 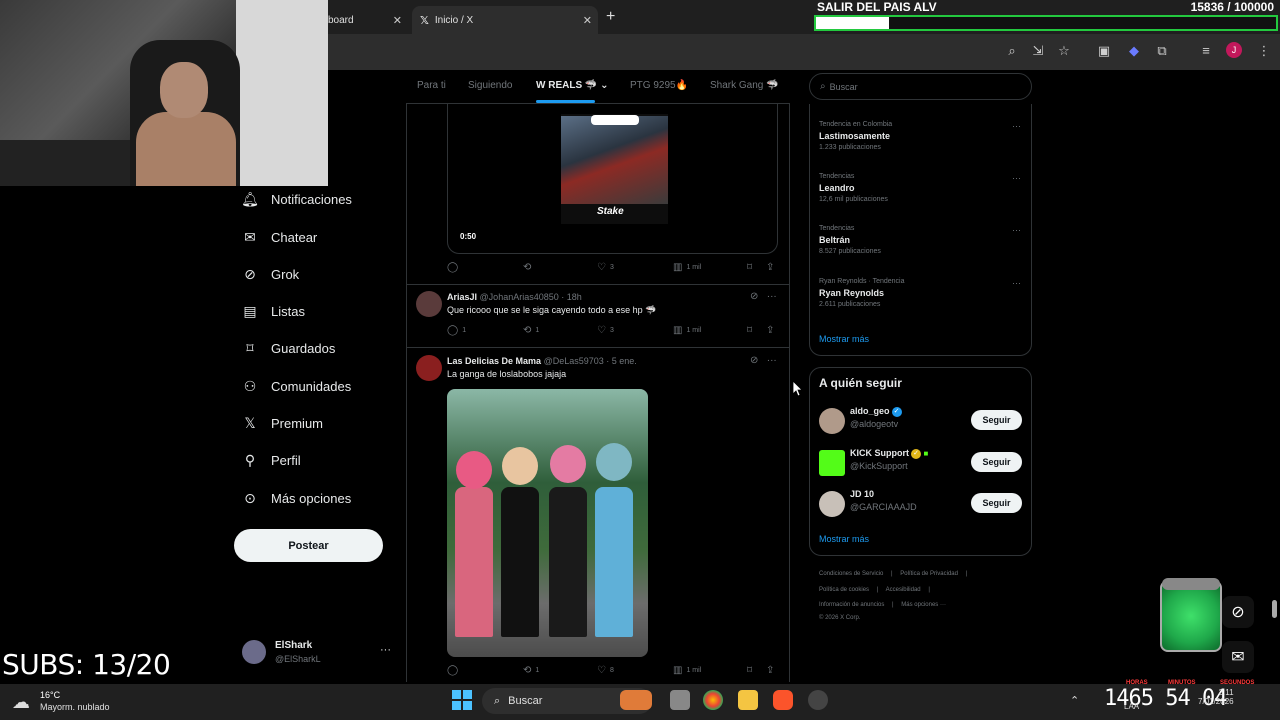 I want to click on weather-description: Mayorm. nublado, so click(x=75, y=707).